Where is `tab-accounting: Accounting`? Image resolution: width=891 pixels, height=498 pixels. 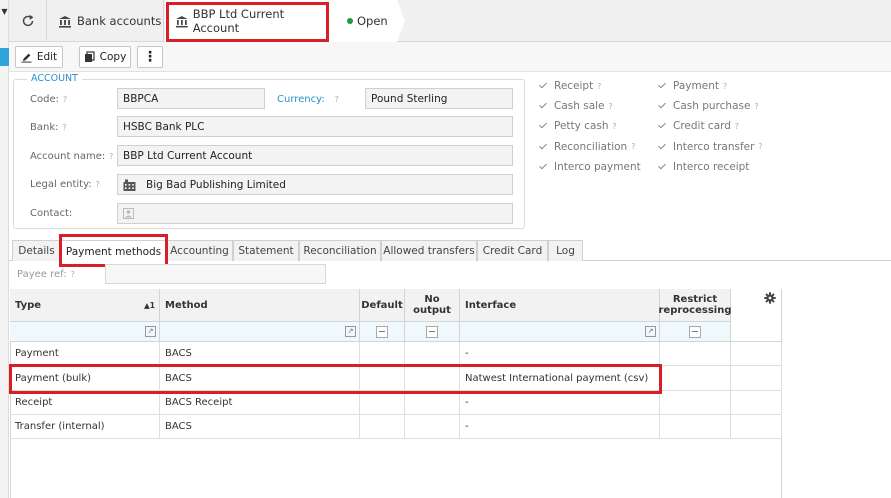
tab-accounting: Accounting is located at coordinates (199, 250).